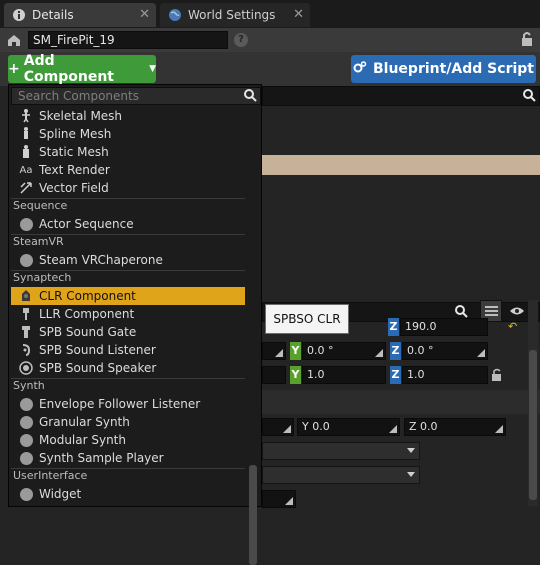 Image resolution: width=540 pixels, height=565 pixels. What do you see at coordinates (295, 351) in the screenshot?
I see `rotation-y-axis: Y` at bounding box center [295, 351].